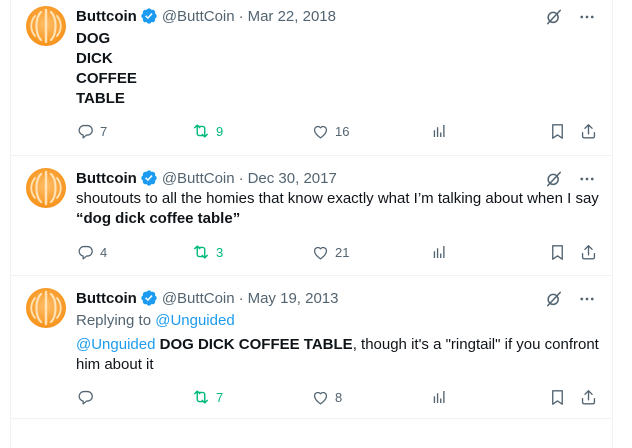  Describe the element at coordinates (115, 344) in the screenshot. I see `mention-link: @Unguided` at that location.